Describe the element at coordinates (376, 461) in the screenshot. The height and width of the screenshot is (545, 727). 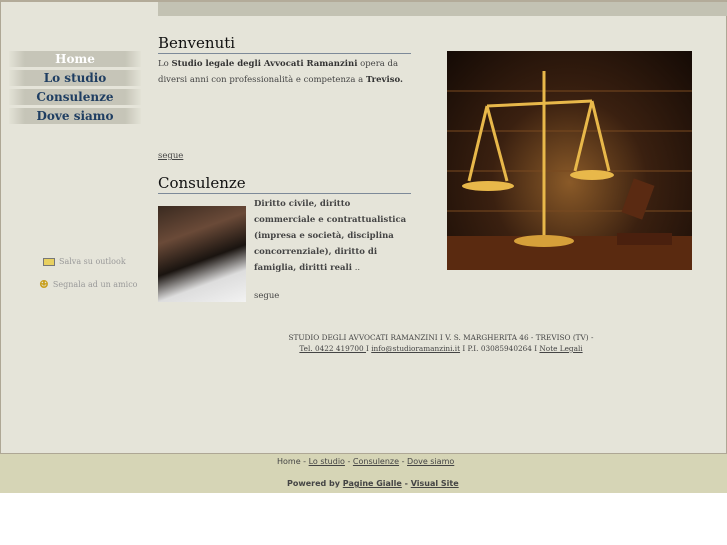
I see `footer-consulenze: Consulenze` at that location.